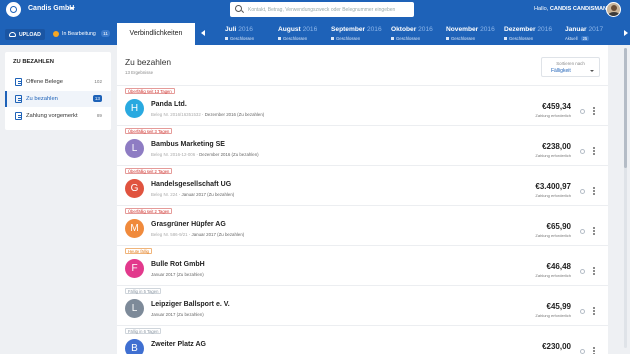 The width and height of the screenshot is (630, 354). I want to click on processing-icon, so click(56, 34).